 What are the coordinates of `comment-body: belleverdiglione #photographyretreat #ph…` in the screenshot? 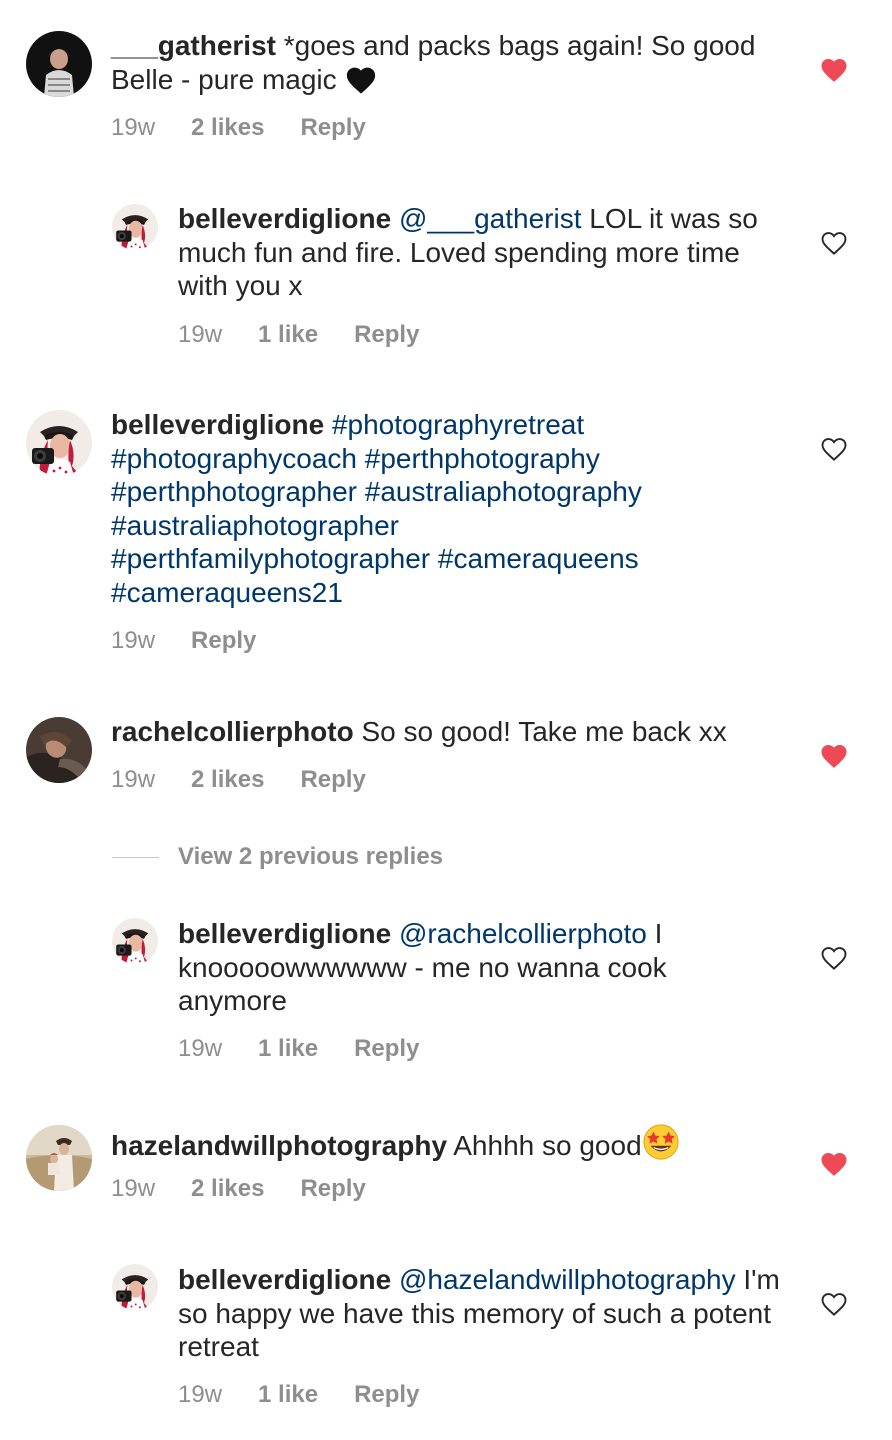 It's located at (416, 508).